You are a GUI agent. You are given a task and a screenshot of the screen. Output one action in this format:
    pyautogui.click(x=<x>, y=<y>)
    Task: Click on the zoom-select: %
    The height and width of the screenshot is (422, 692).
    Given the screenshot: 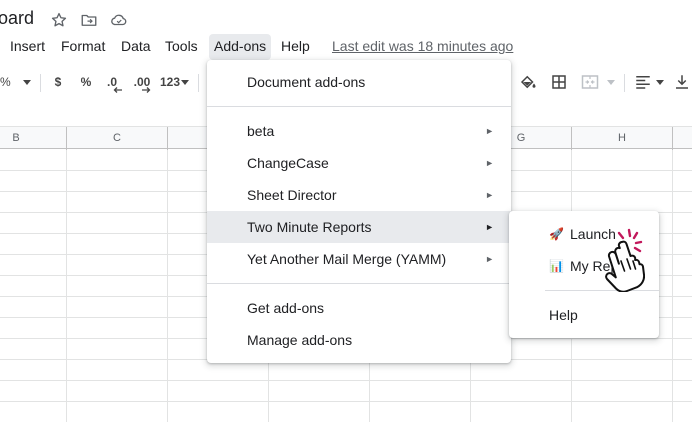 What is the action you would take?
    pyautogui.click(x=7, y=82)
    